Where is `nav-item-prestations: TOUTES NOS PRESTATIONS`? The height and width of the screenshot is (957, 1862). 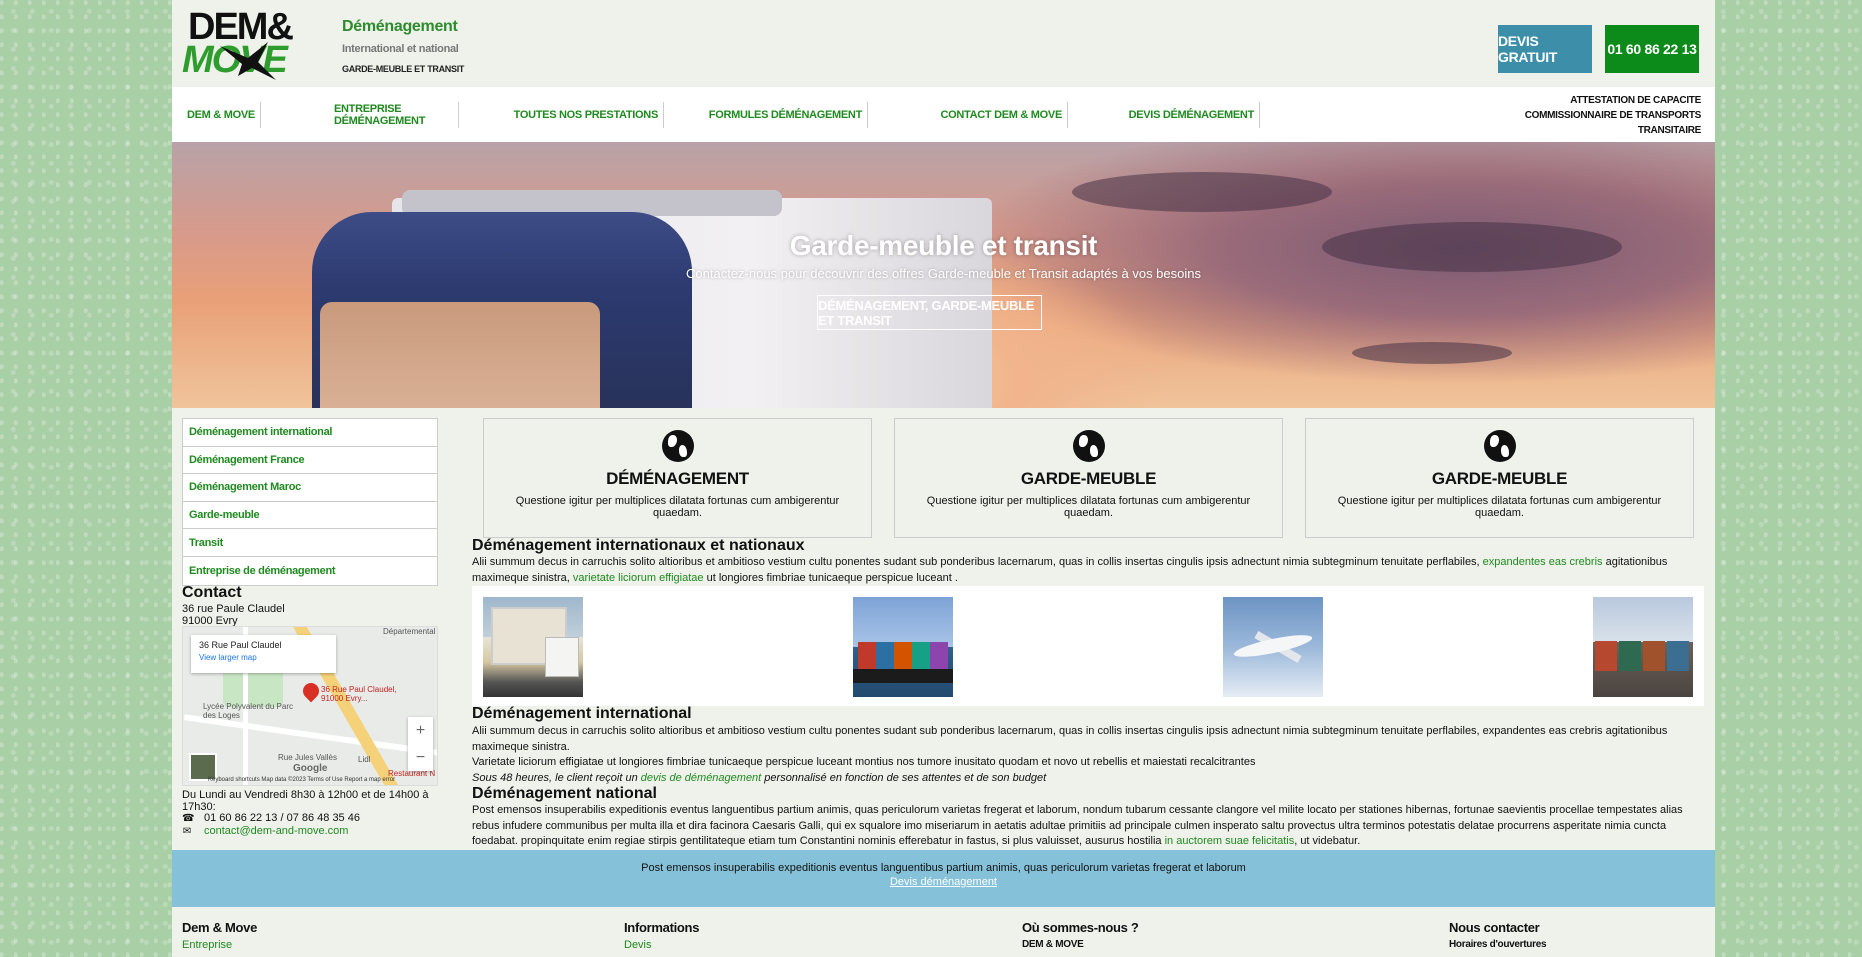
nav-item-prestations: TOUTES NOS PRESTATIONS is located at coordinates (568, 115).